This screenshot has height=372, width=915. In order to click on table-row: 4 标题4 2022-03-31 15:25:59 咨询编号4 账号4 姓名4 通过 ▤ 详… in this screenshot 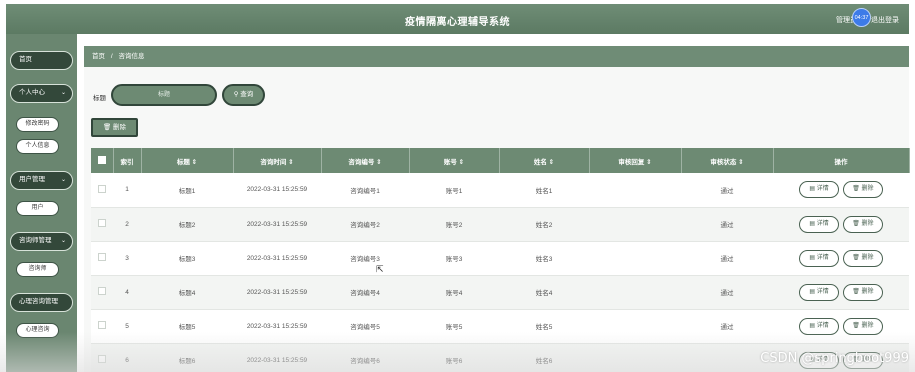, I will do `click(500, 292)`.